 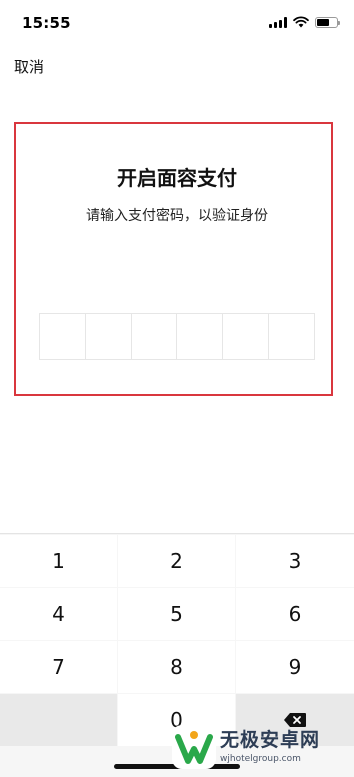 I want to click on key-6: 6, so click(x=295, y=614).